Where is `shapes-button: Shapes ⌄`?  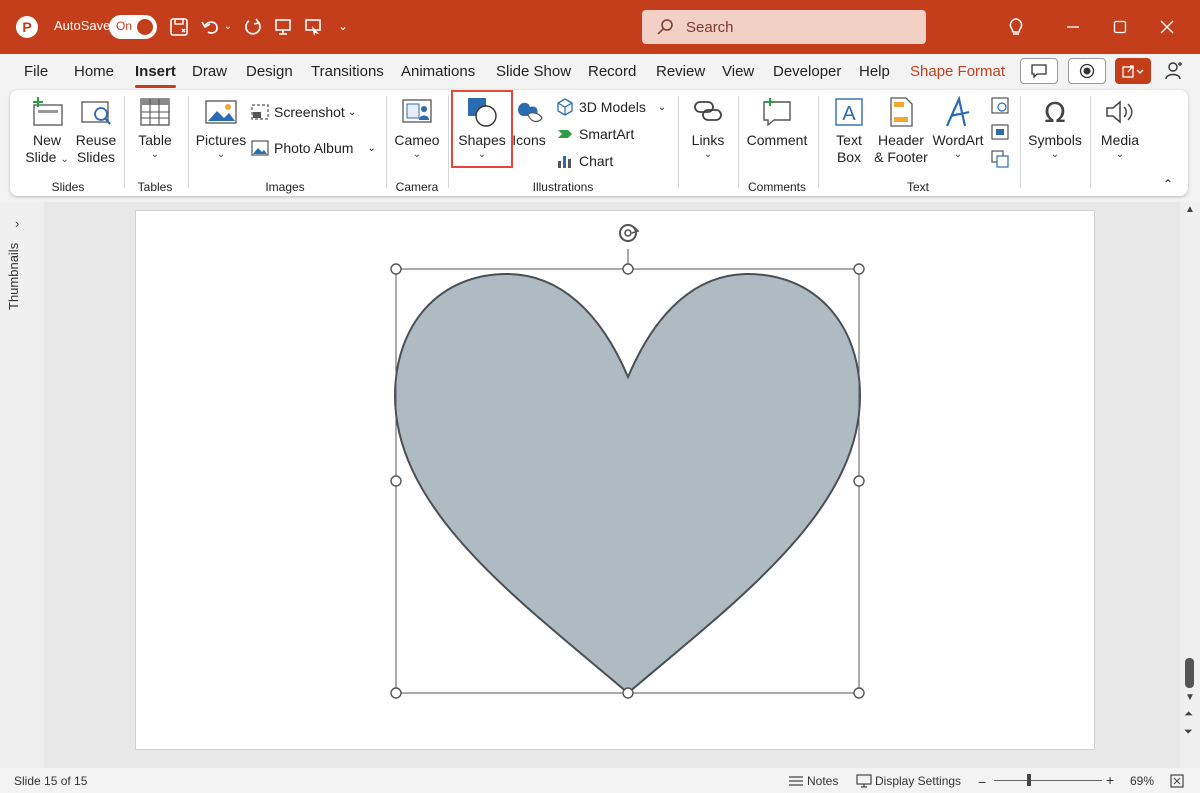
shapes-button: Shapes ⌄ is located at coordinates (482, 128).